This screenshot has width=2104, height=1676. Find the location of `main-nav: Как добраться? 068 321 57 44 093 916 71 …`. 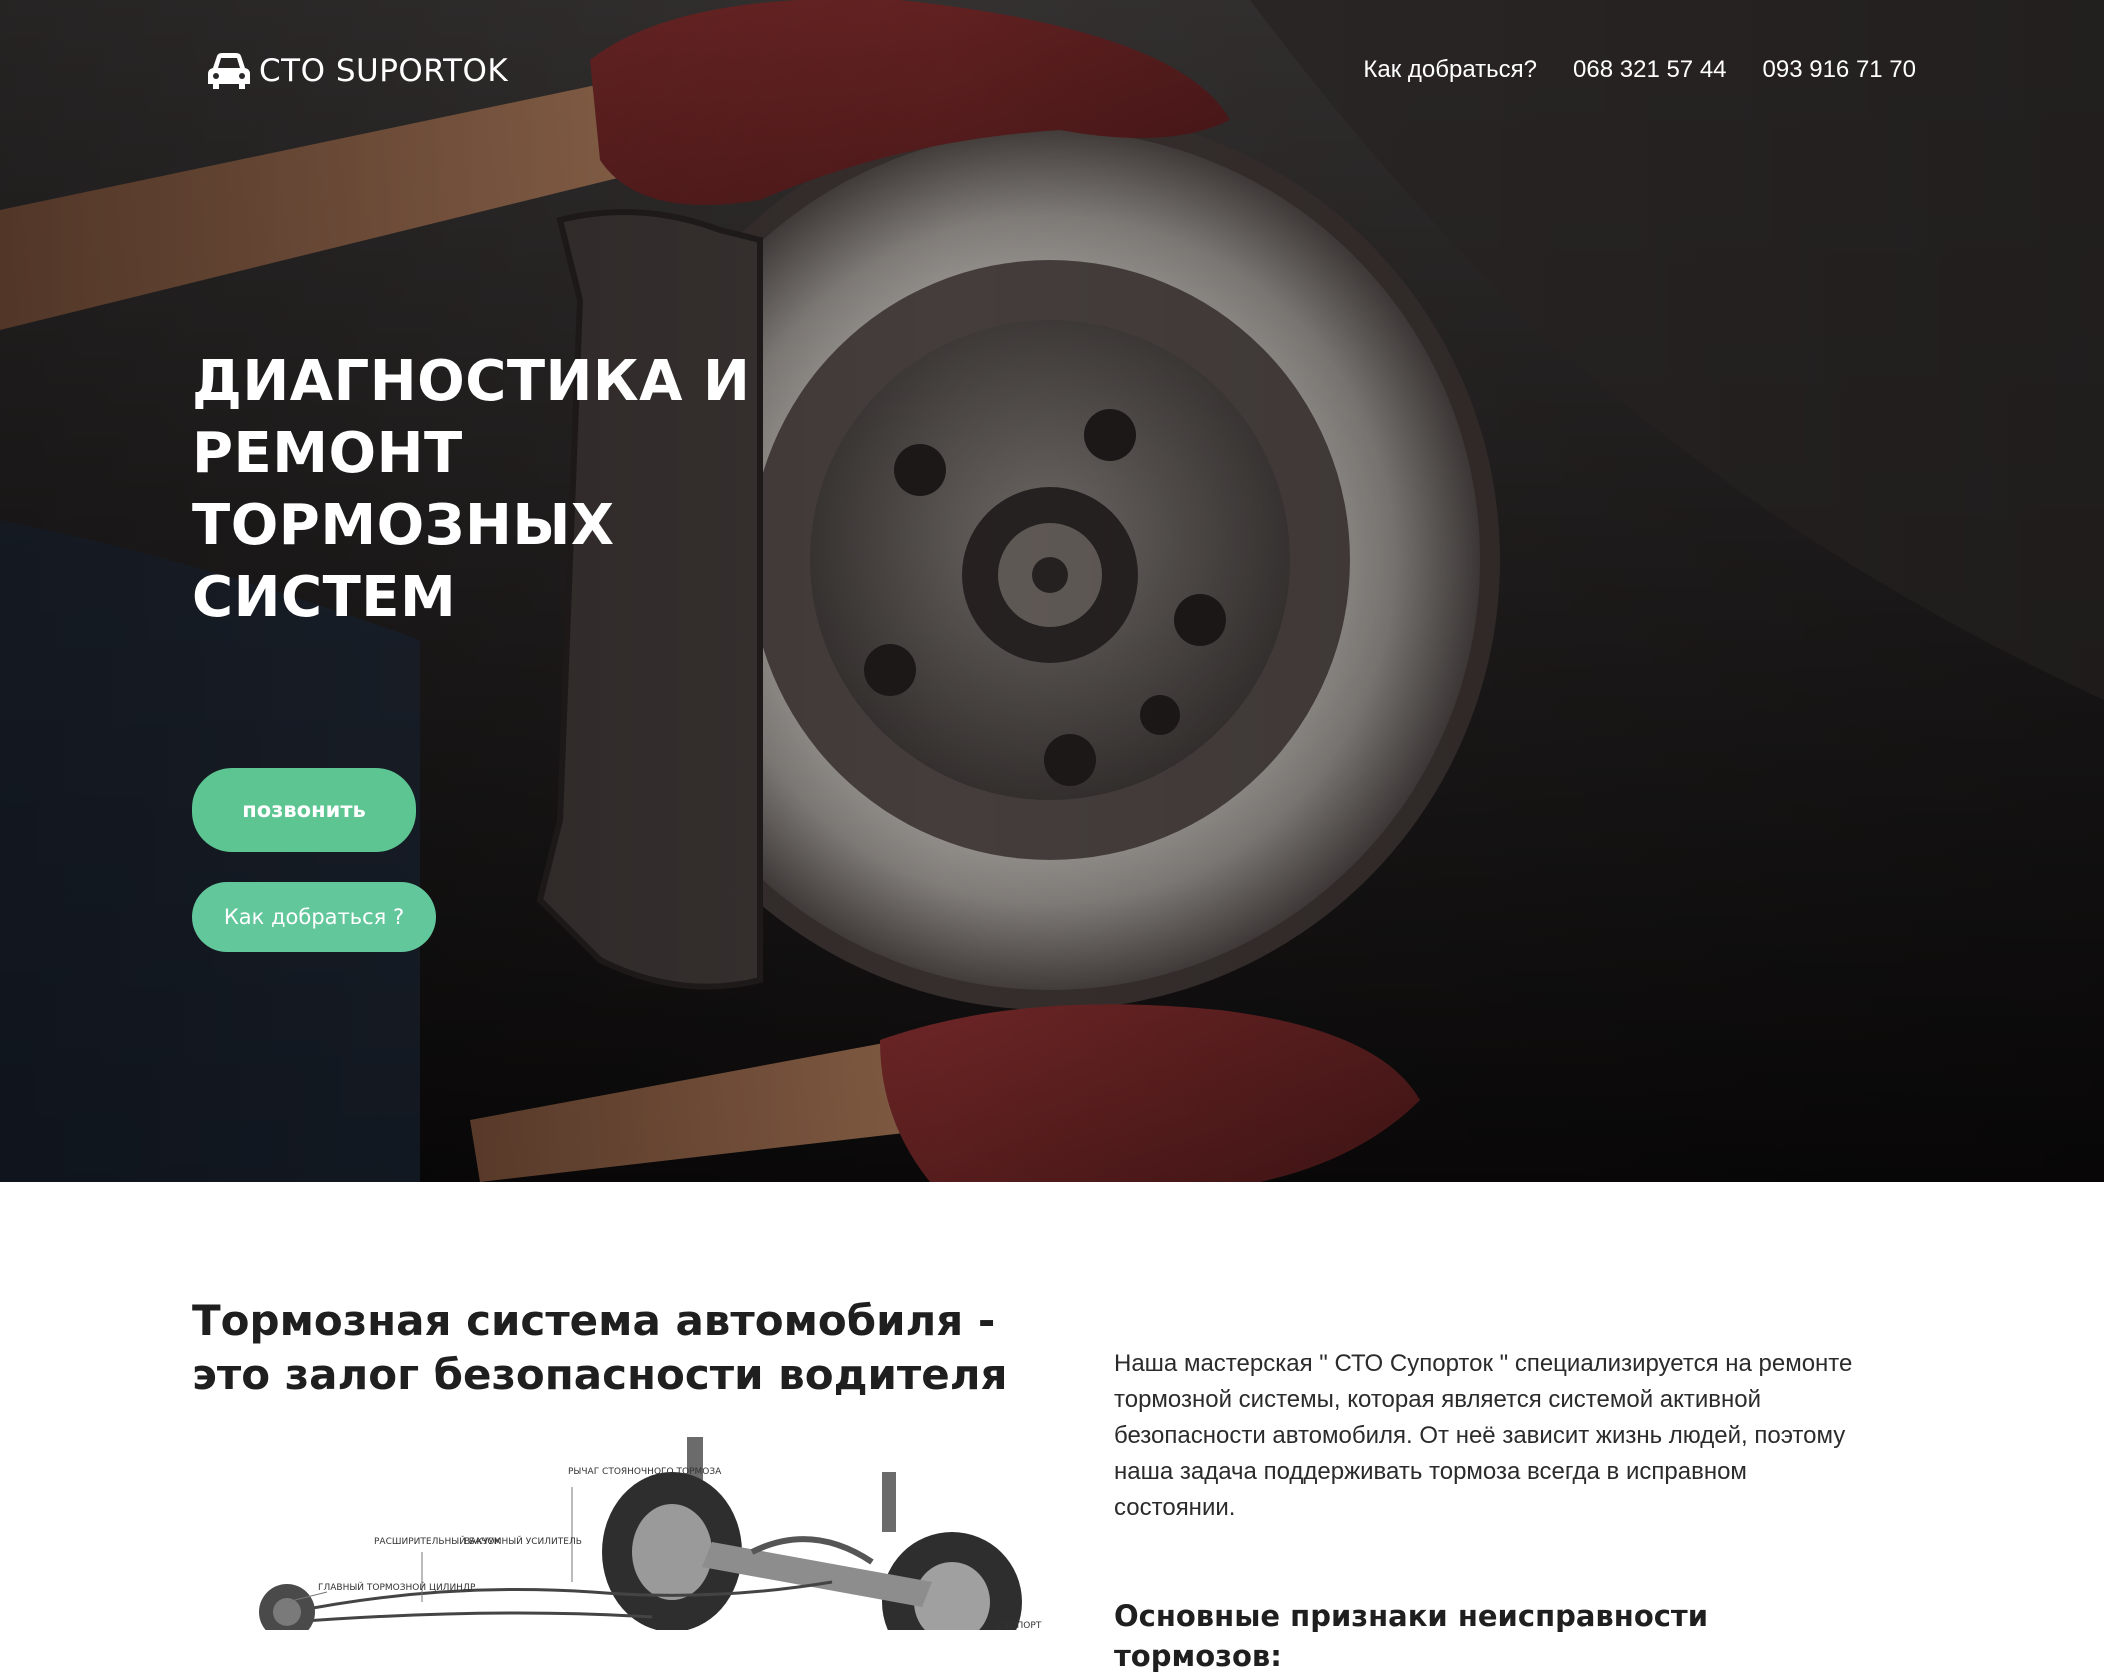

main-nav: Как добраться? 068 321 57 44 093 916 71 … is located at coordinates (1639, 70).